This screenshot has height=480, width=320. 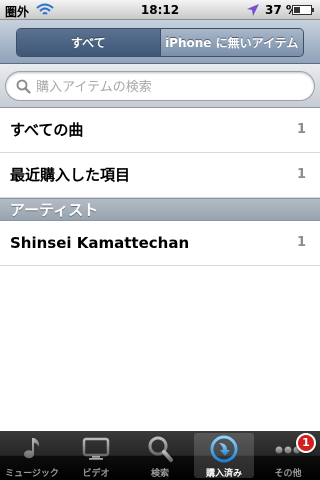 I want to click on download-icon, so click(x=224, y=449).